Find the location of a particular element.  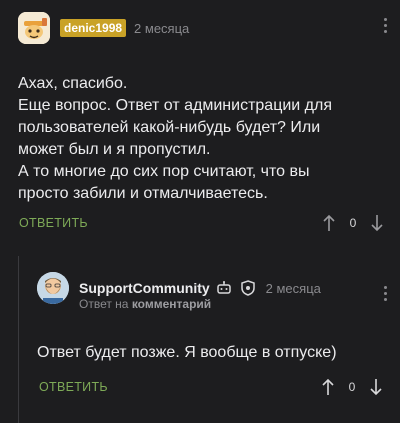

robot-icon is located at coordinates (223, 287).